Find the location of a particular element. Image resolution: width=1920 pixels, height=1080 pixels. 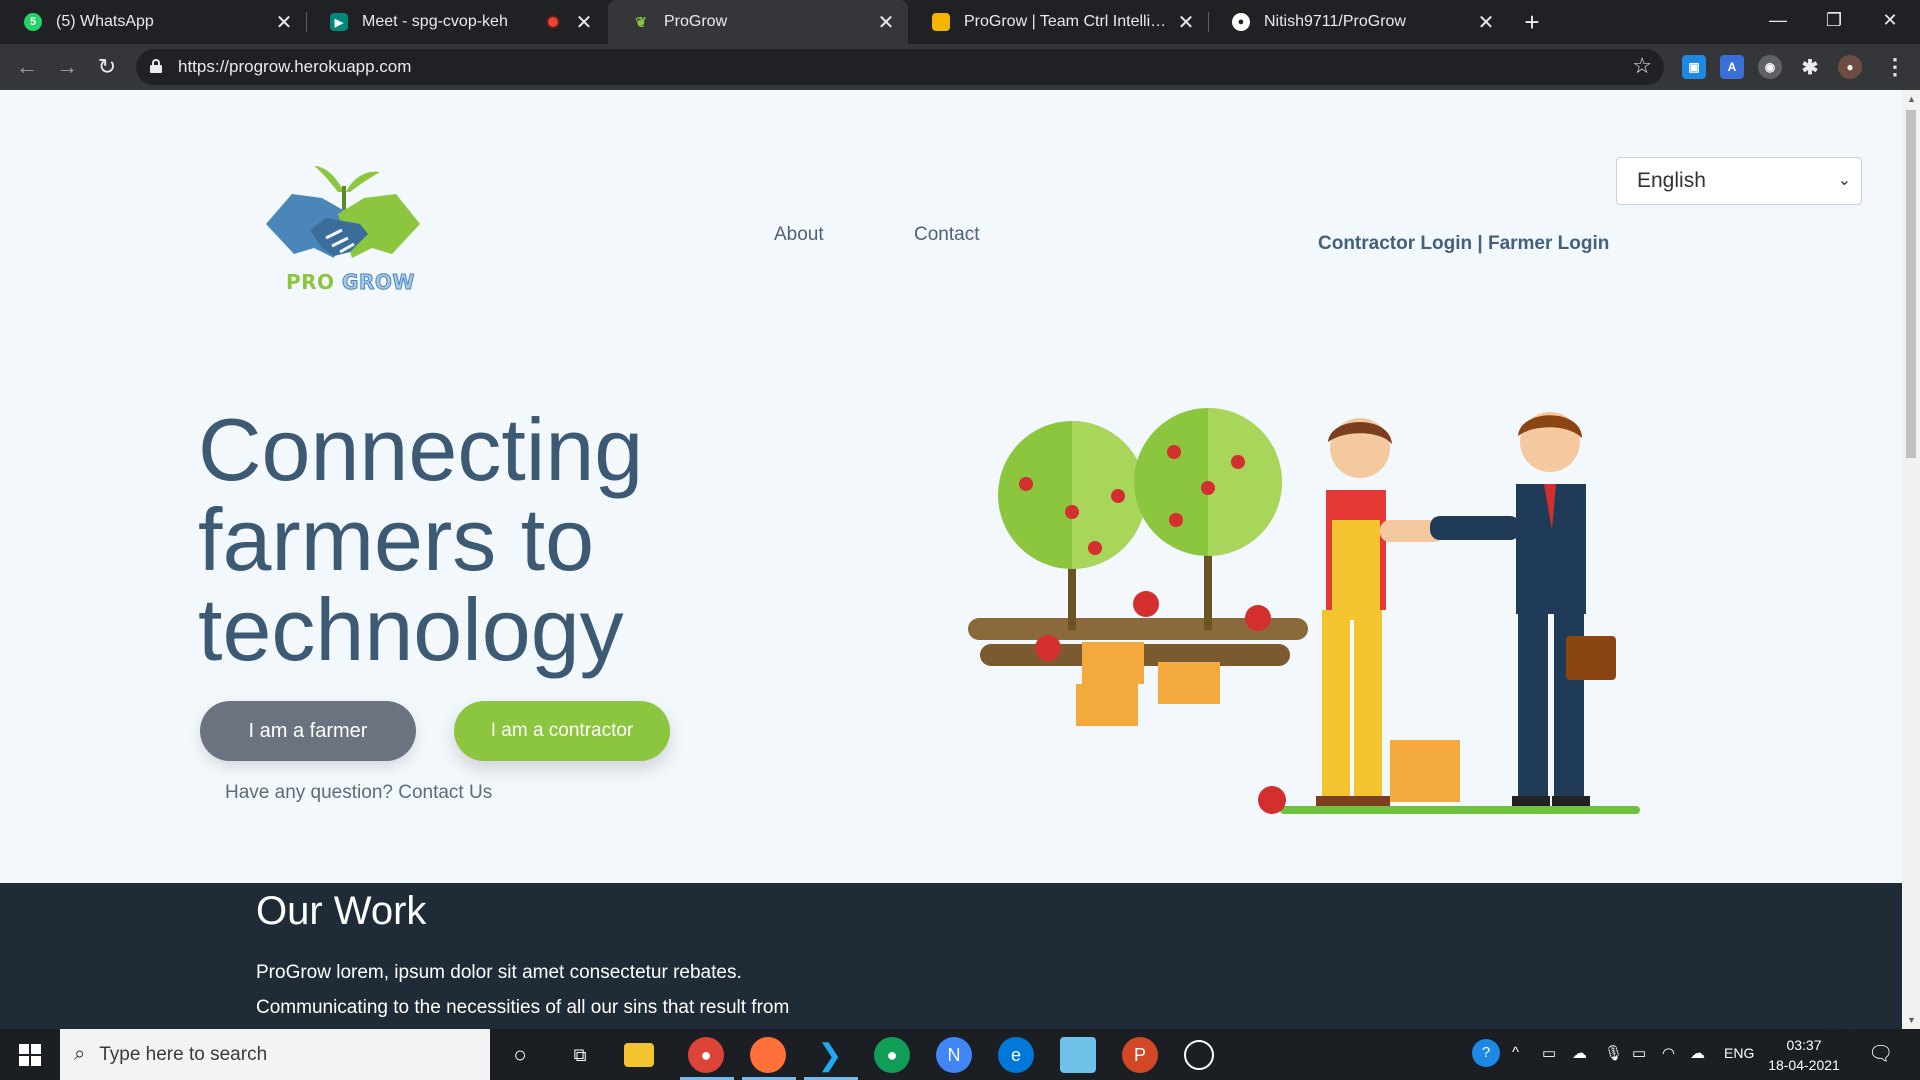

contact-question: Have any question? Contact Us is located at coordinates (358, 793).